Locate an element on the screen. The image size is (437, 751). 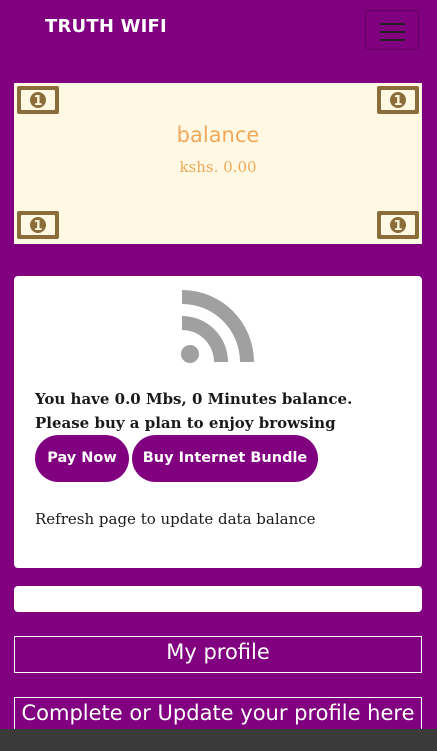
brand-title: TRUTH WIFI is located at coordinates (106, 26).